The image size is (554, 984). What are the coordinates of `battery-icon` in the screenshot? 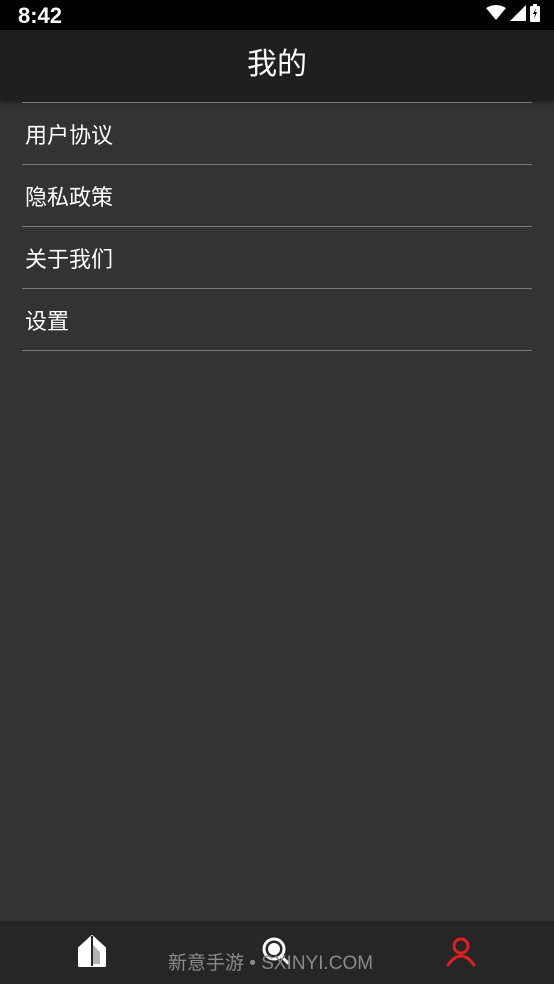 It's located at (535, 15).